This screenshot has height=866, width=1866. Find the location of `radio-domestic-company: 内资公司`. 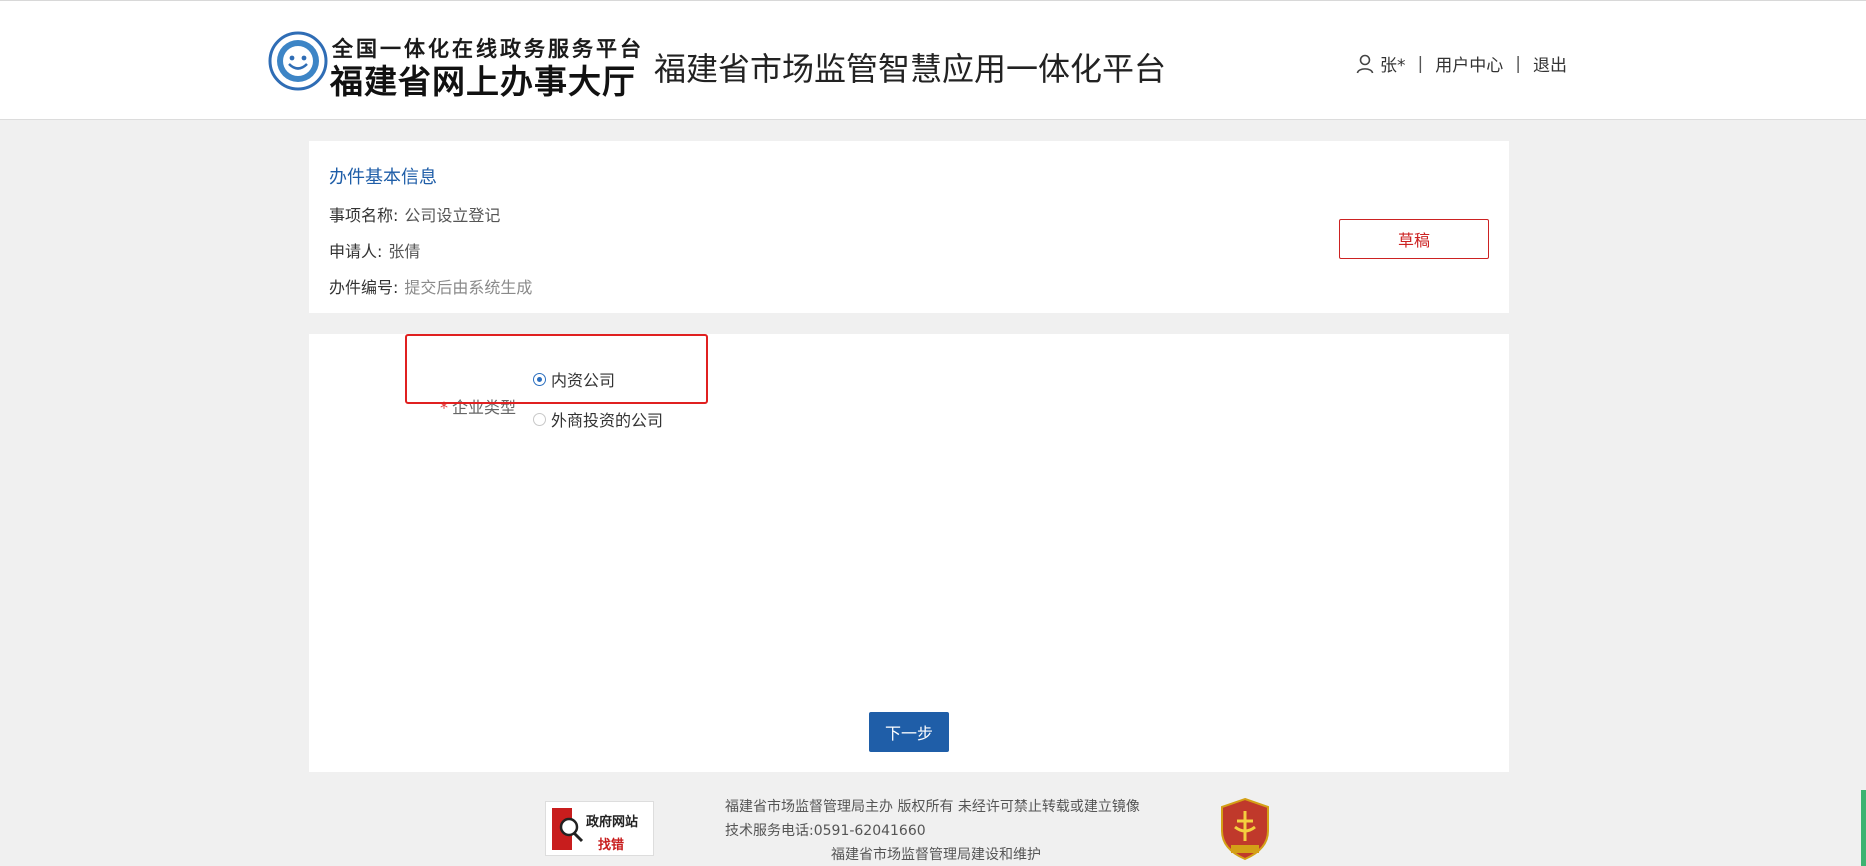

radio-domestic-company: 内资公司 is located at coordinates (574, 379).